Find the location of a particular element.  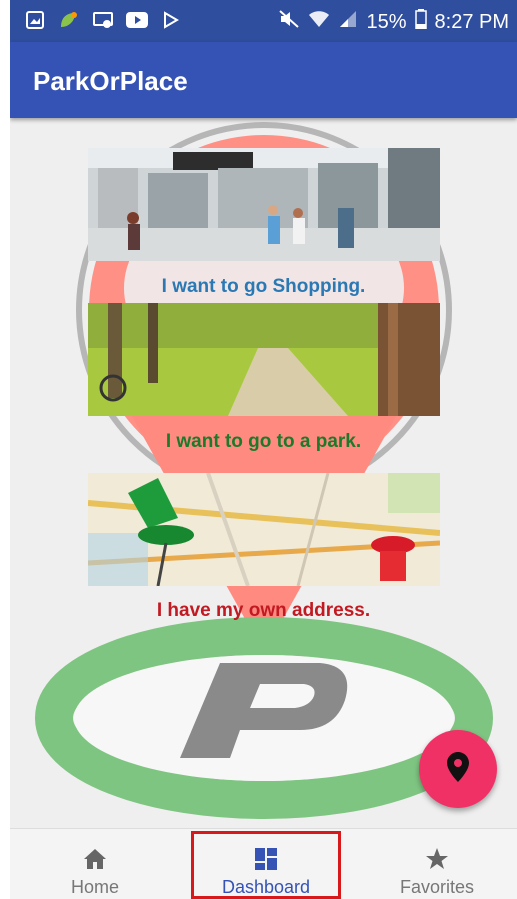

location-pin-icon is located at coordinates (458, 769).